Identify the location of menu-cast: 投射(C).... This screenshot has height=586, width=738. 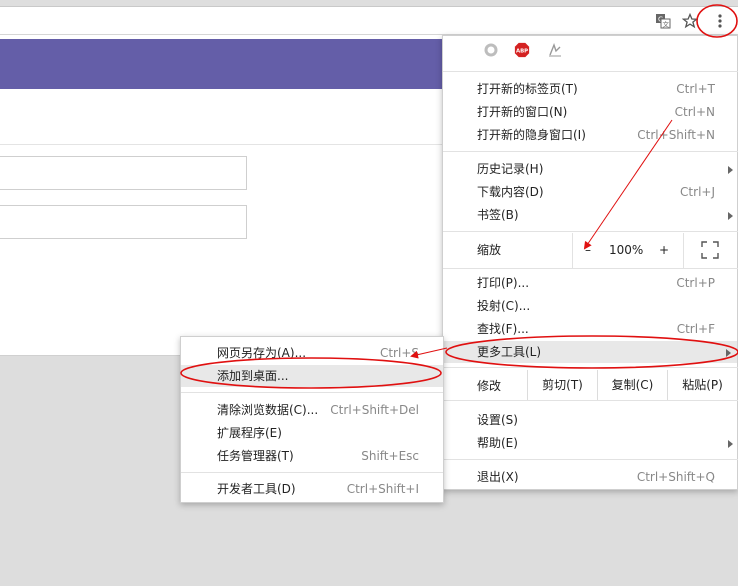
(590, 306).